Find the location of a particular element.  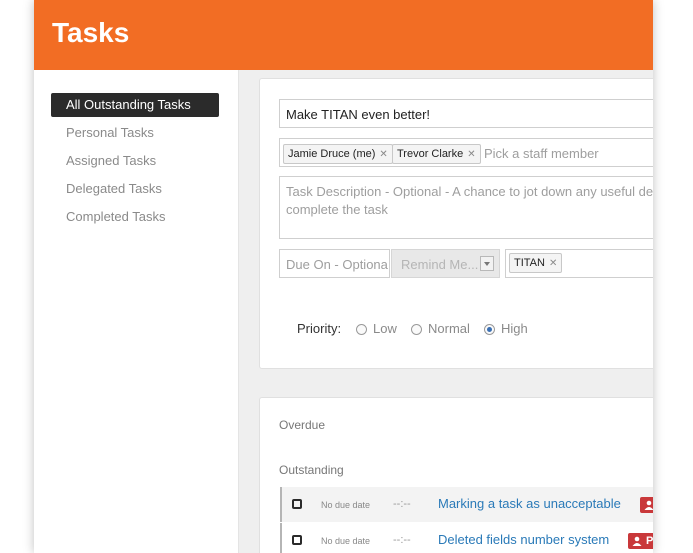

assignee-badge is located at coordinates (646, 505).